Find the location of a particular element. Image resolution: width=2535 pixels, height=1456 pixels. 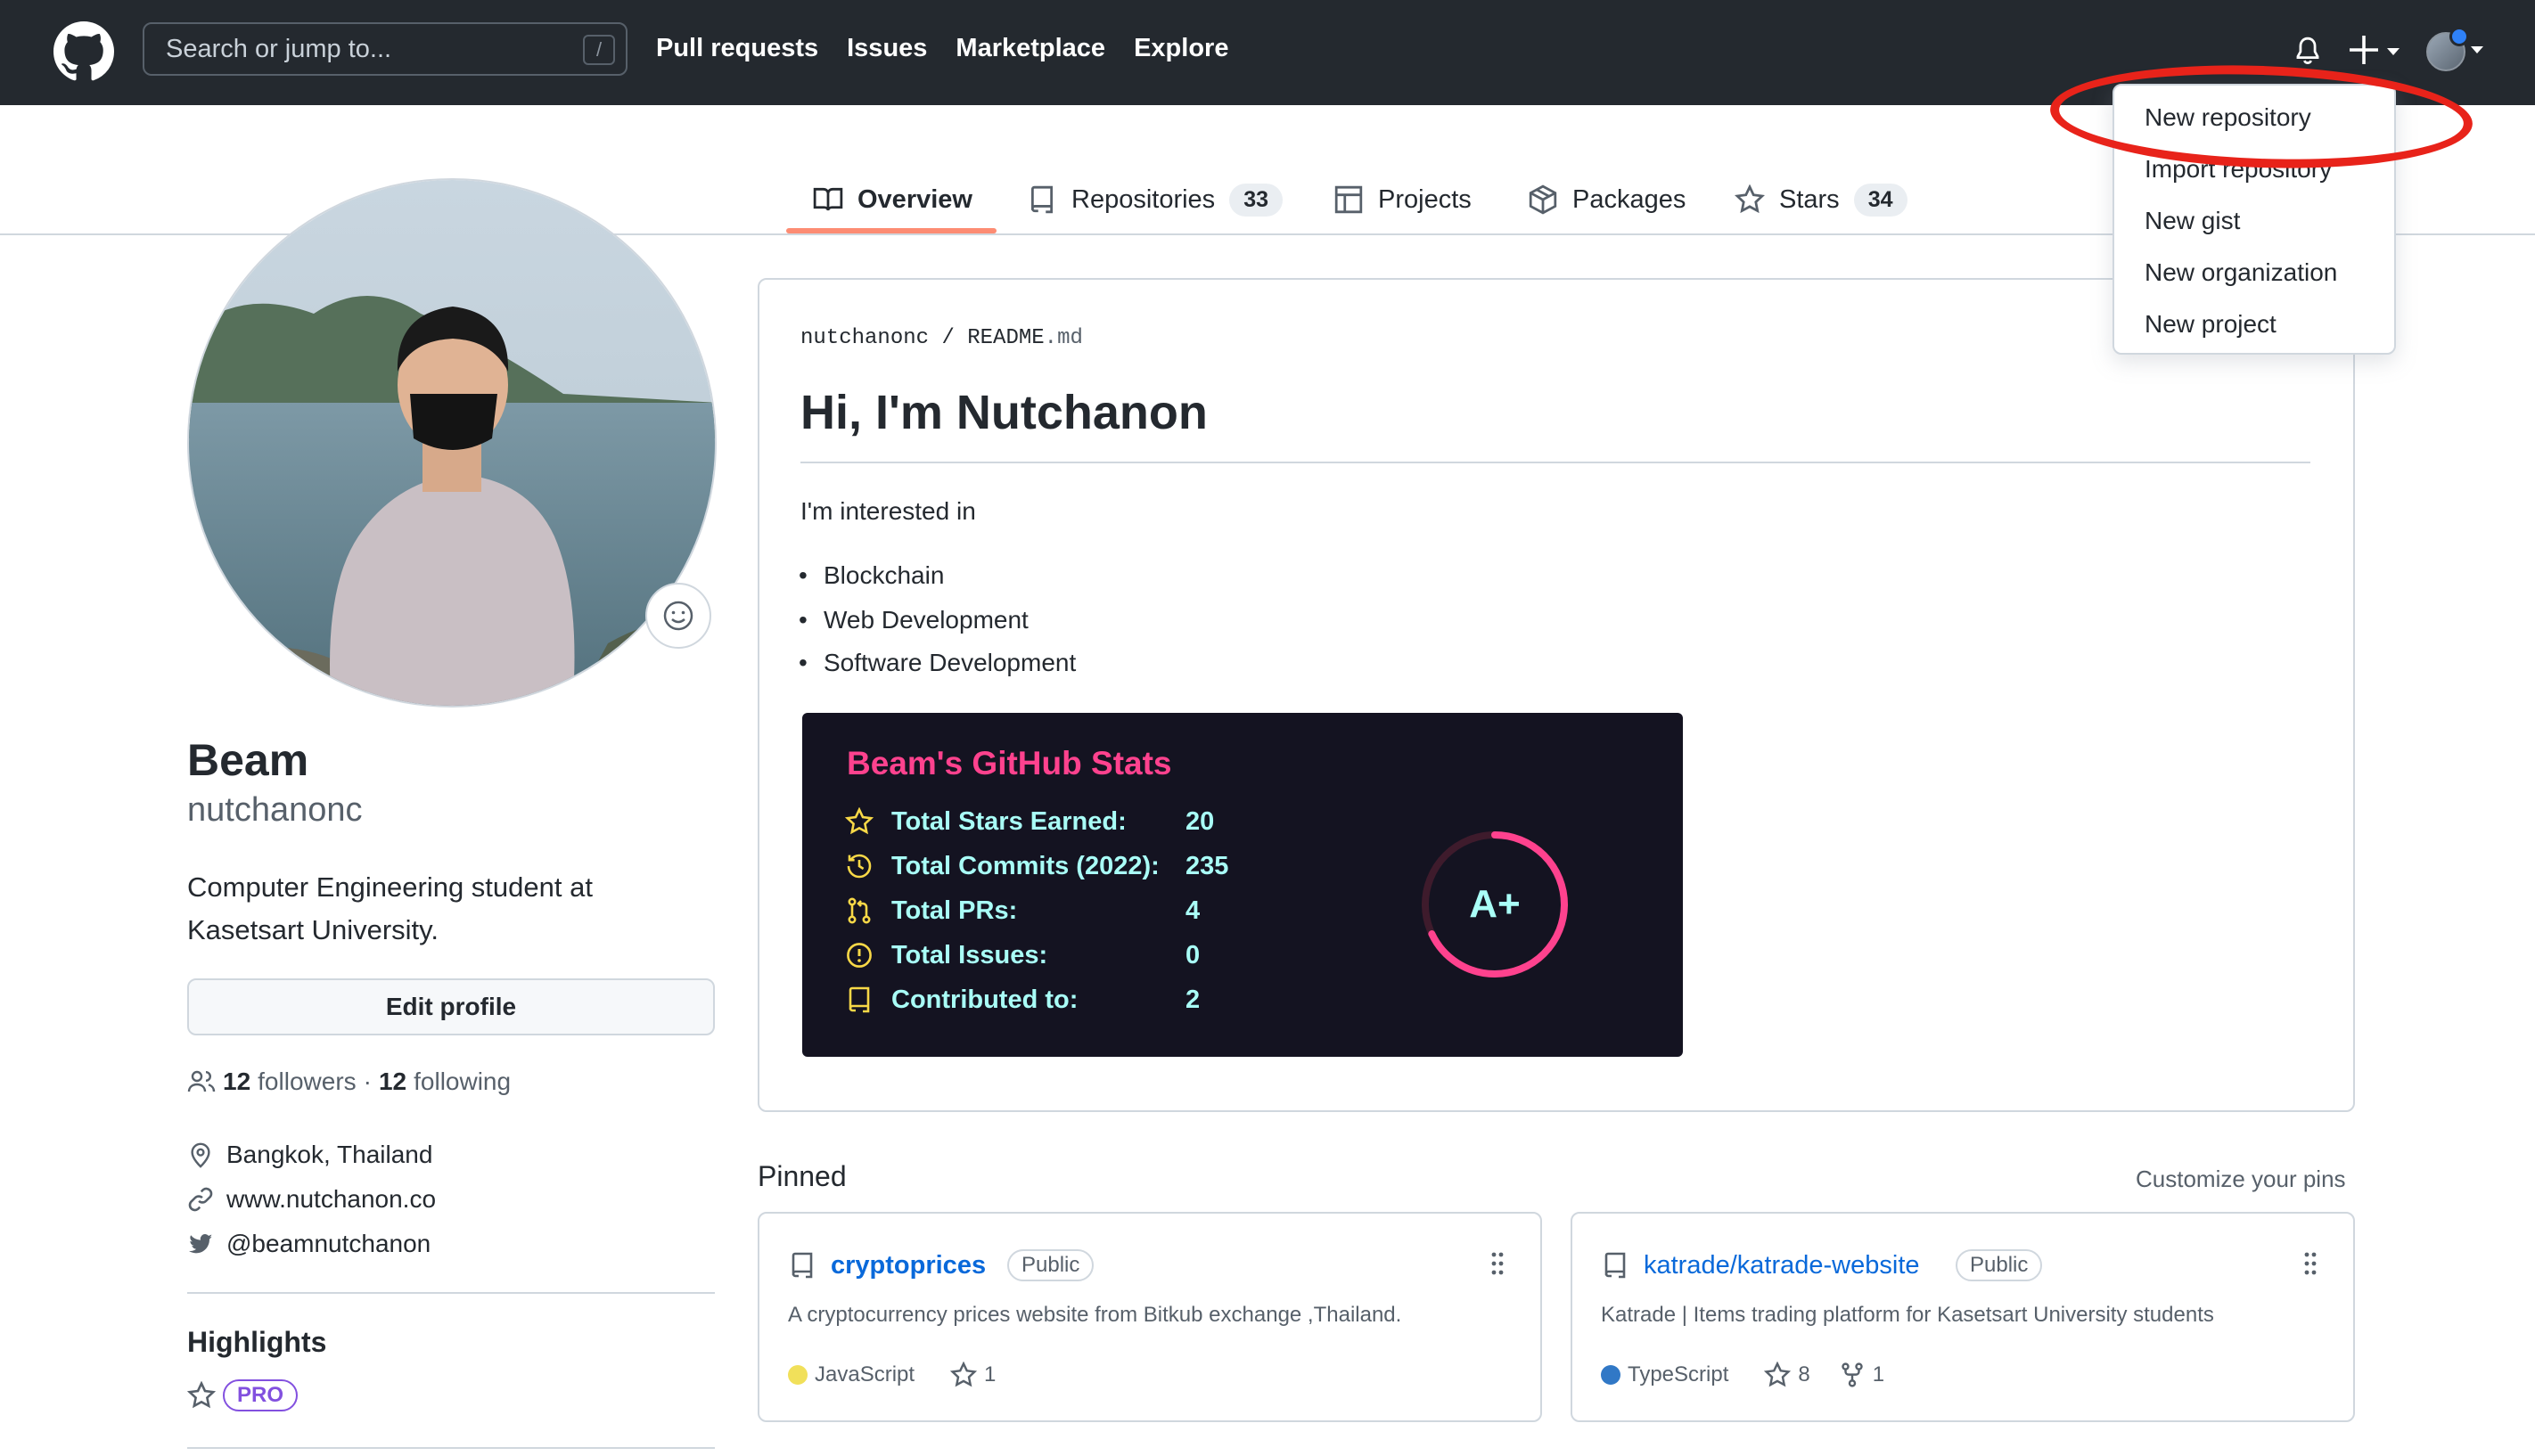

link-icon is located at coordinates (201, 1199).